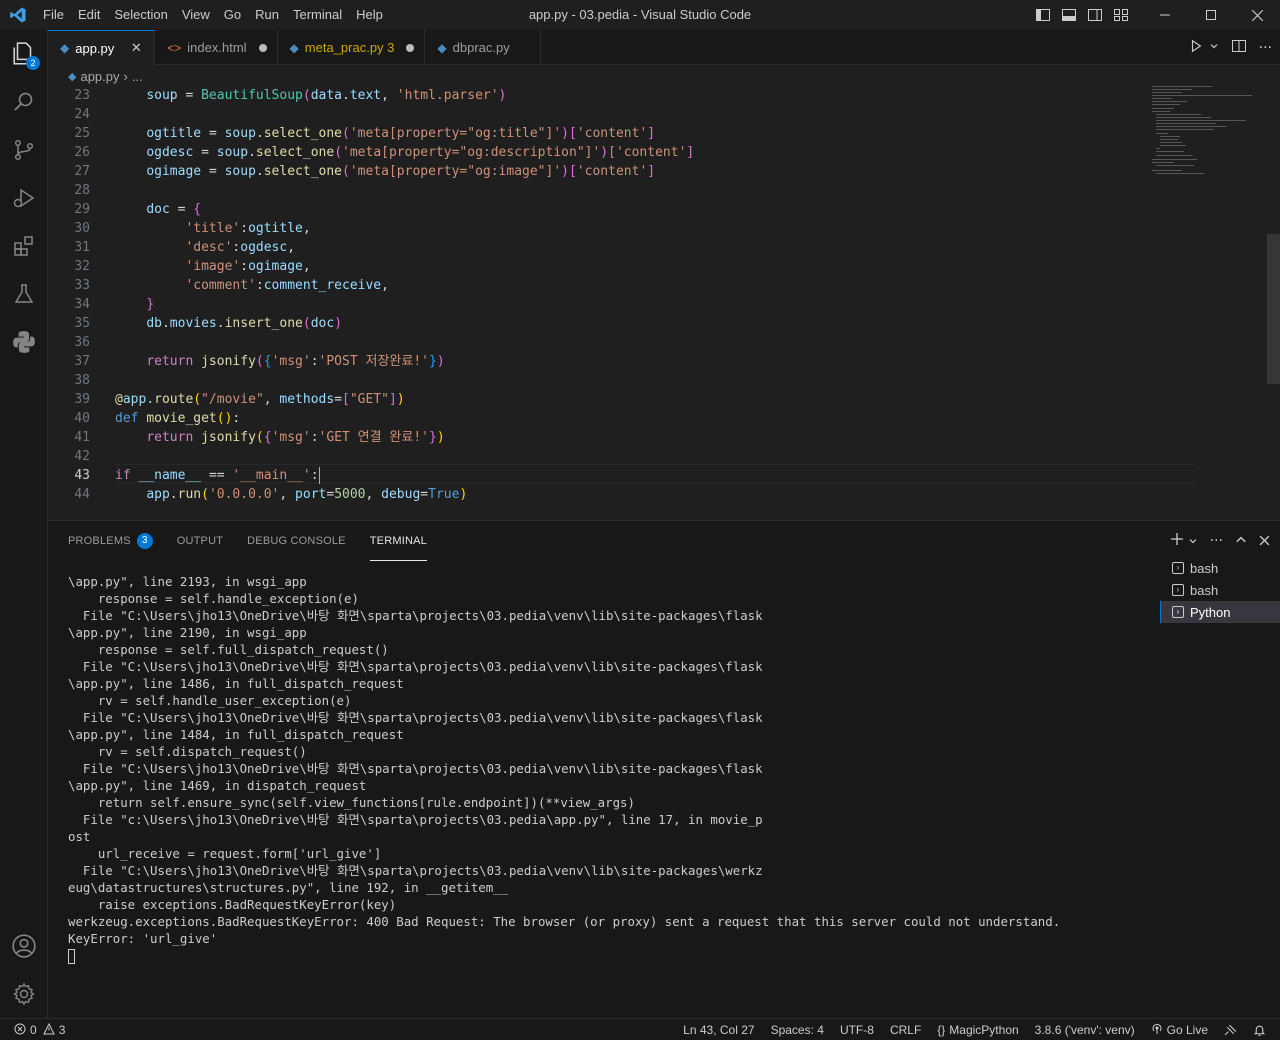 Image resolution: width=1280 pixels, height=1040 pixels. I want to click on menu-help: Help, so click(369, 15).